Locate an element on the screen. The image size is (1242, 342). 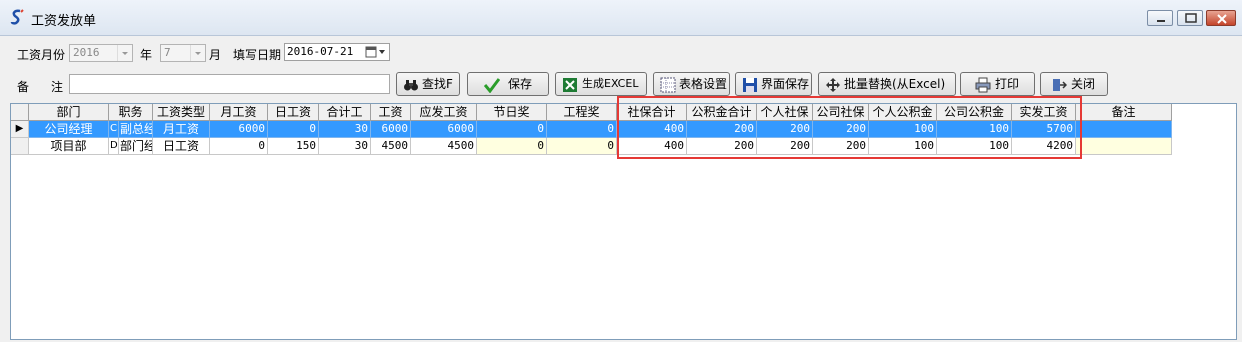
print-label: 打印 is located at coordinates (1007, 84).